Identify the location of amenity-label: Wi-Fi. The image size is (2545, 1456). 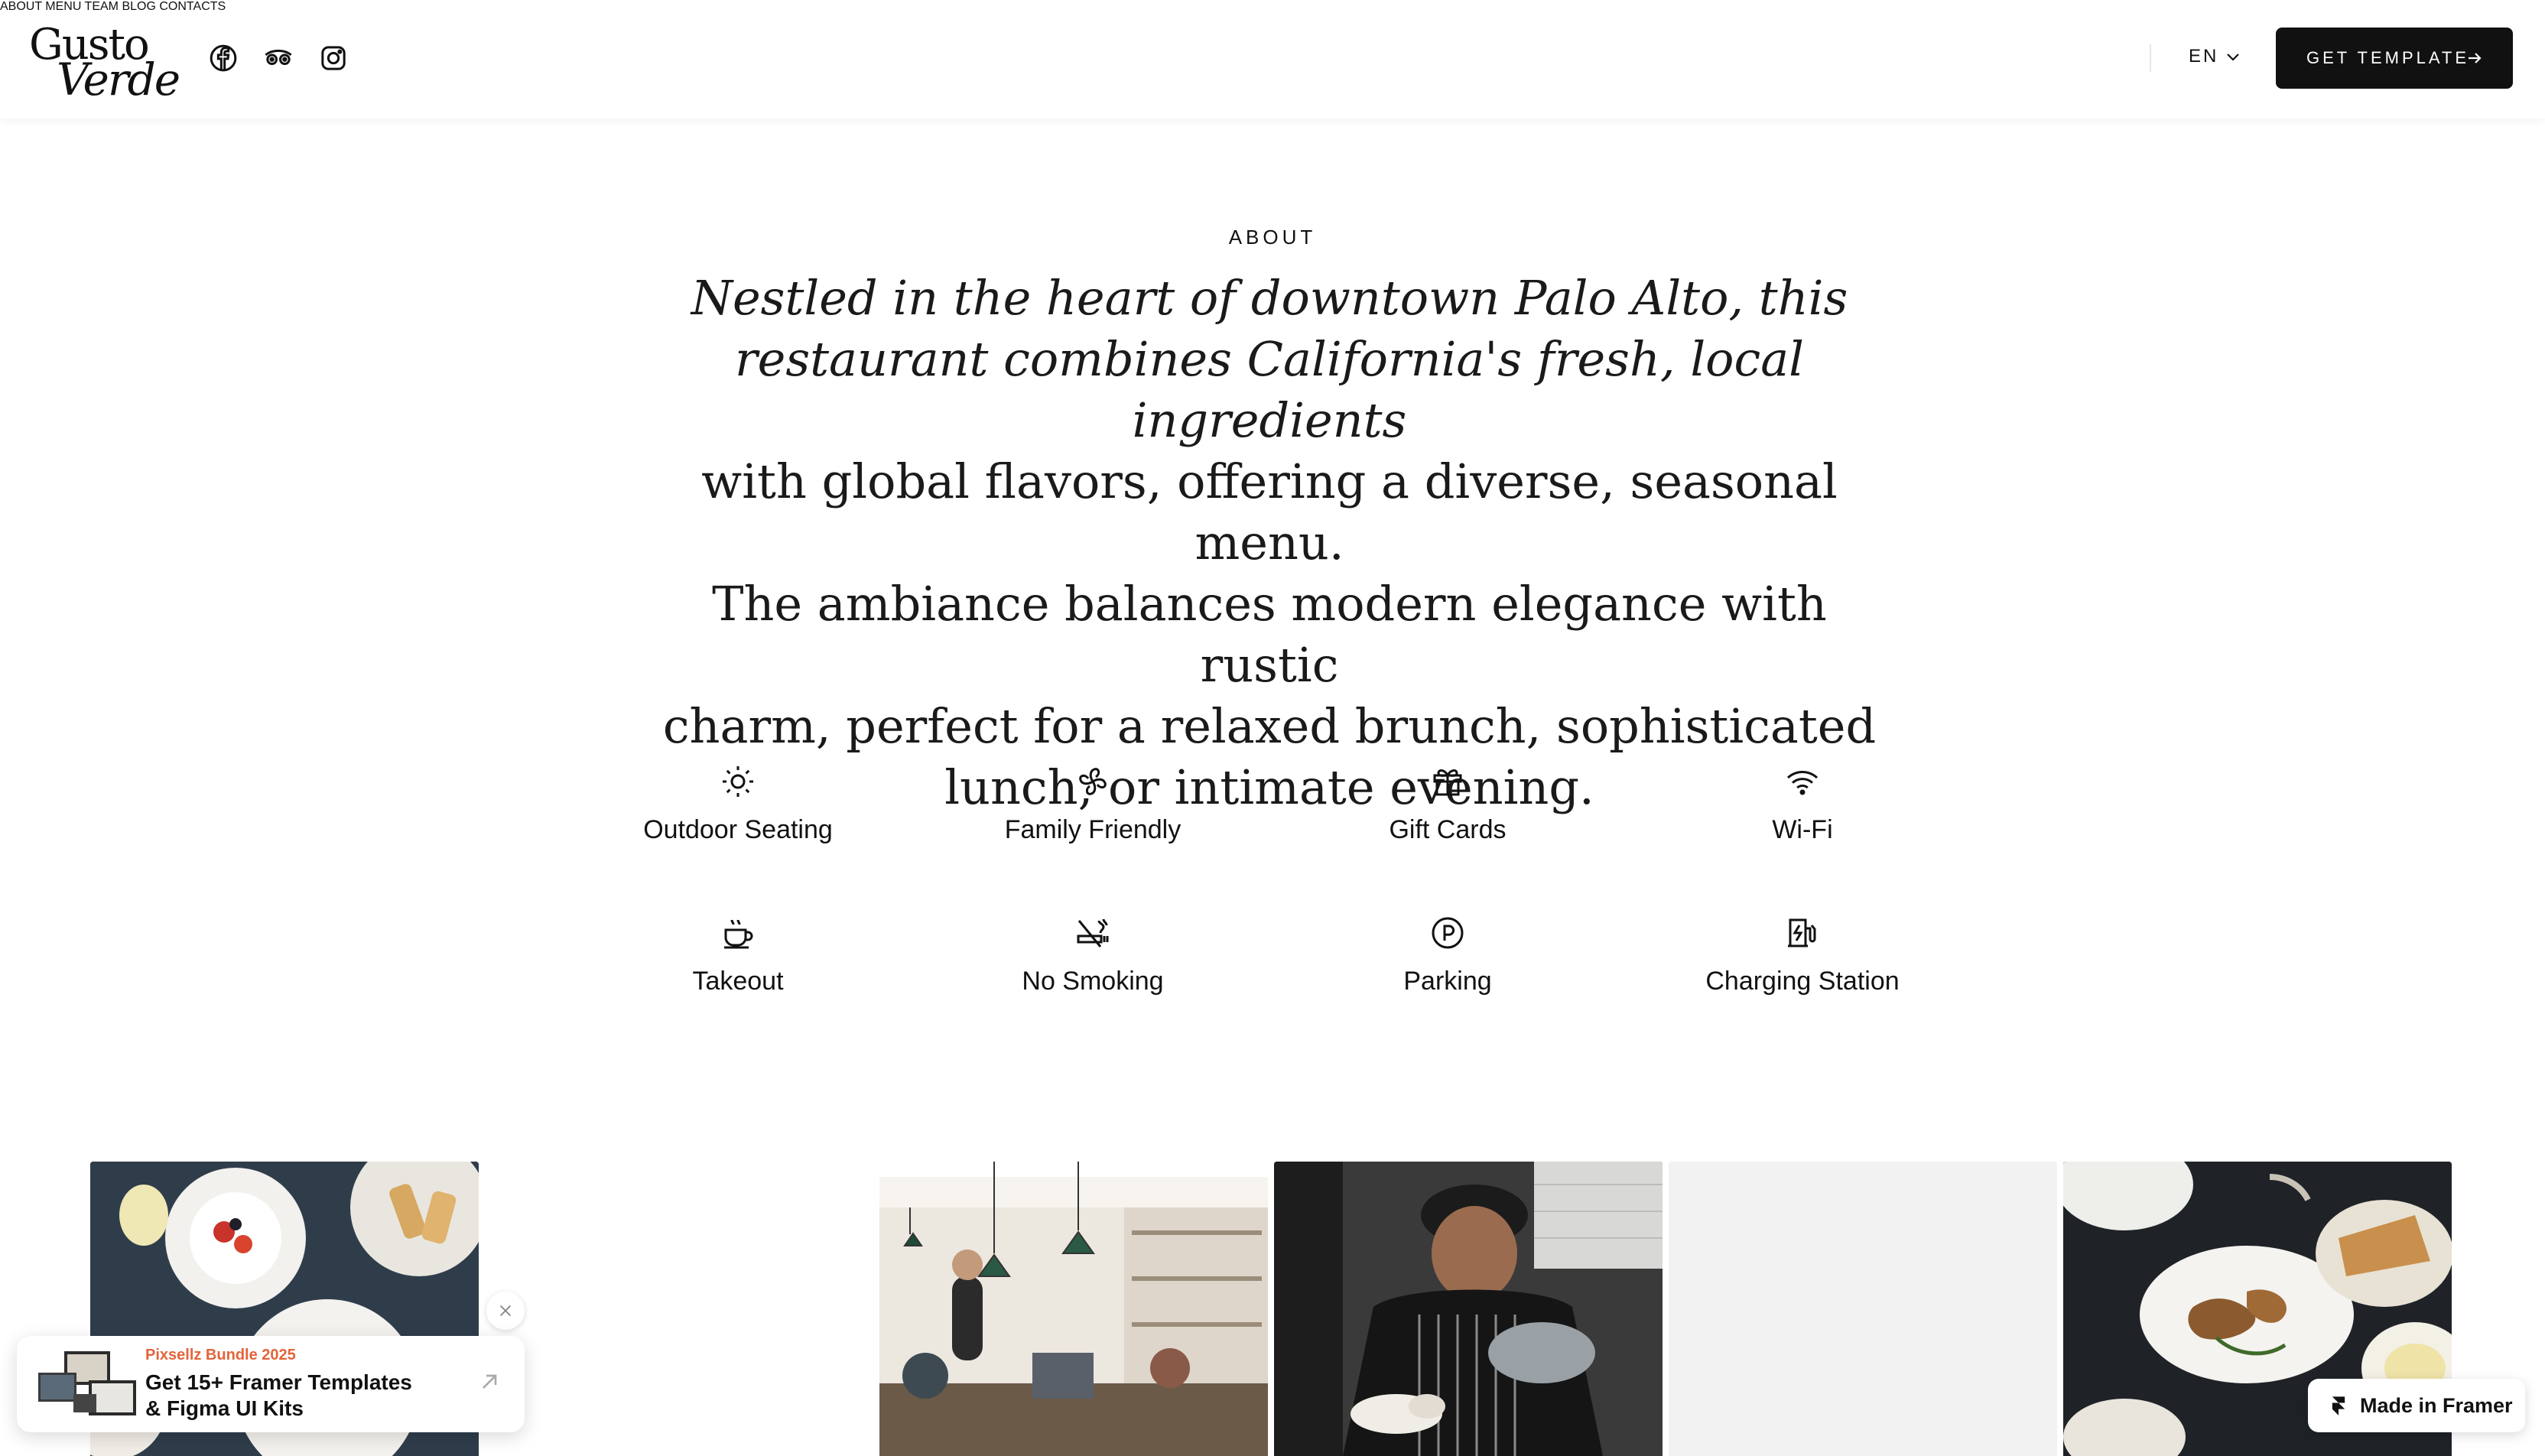
(1802, 829).